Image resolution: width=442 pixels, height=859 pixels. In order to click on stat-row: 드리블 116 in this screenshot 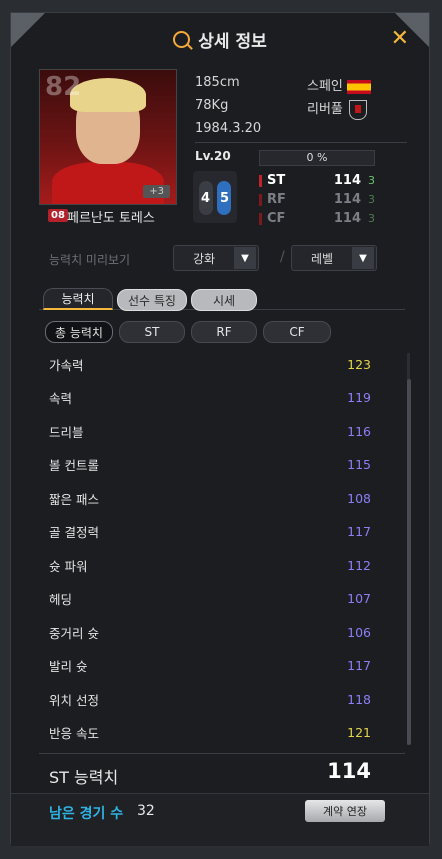, I will do `click(210, 431)`.